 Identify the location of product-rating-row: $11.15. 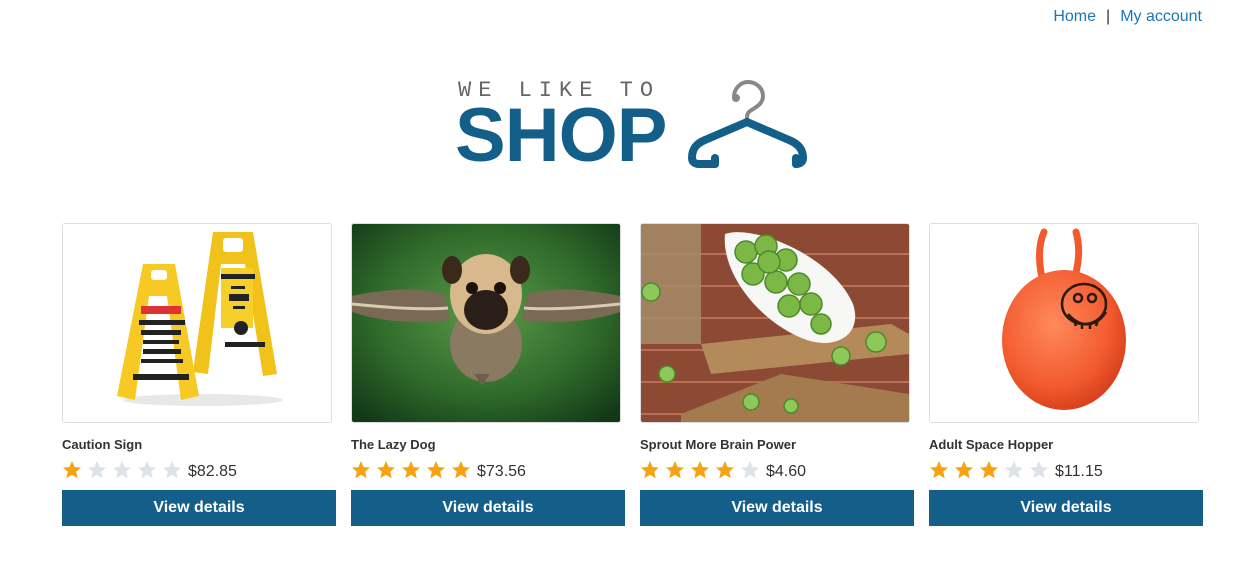
(1066, 470).